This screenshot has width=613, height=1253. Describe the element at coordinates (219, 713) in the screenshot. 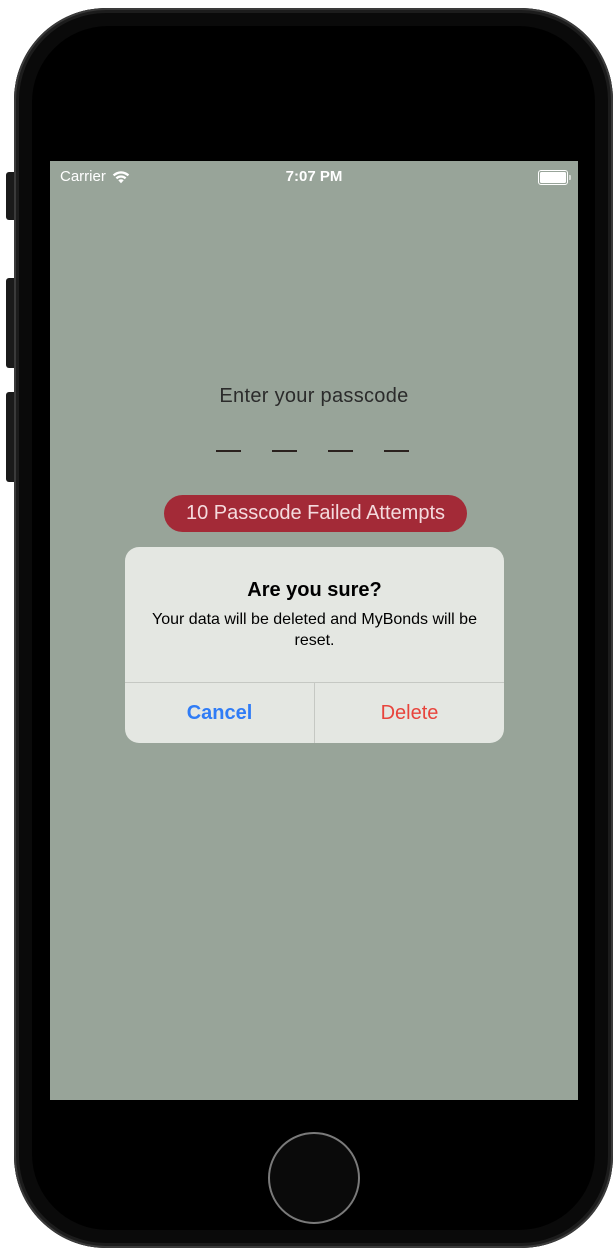

I see `cancel-button: Cancel` at that location.